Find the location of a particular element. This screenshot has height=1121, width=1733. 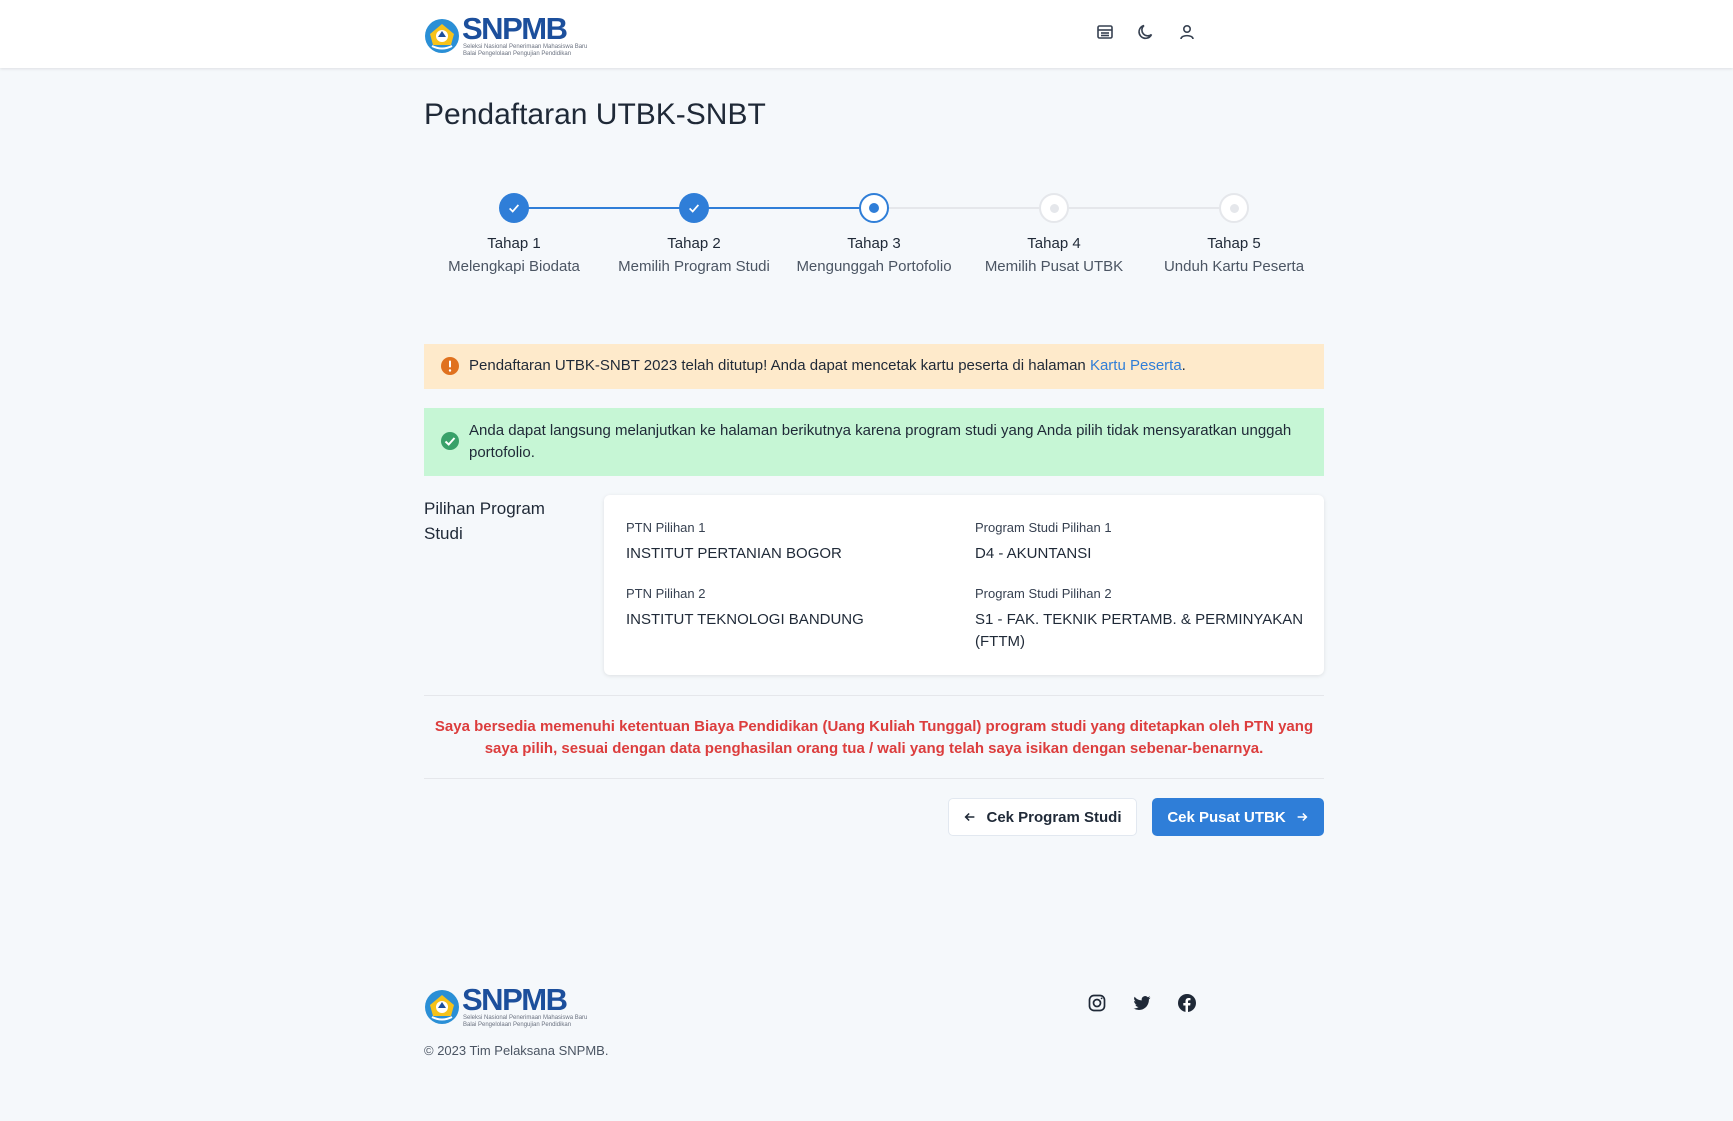

step-desc: Memilih Pusat UTBK is located at coordinates (1054, 266).